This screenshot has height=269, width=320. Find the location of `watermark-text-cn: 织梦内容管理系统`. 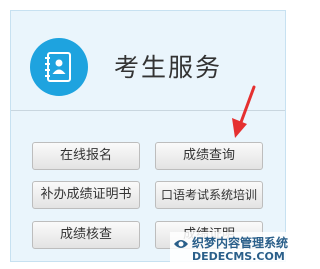

watermark-text-cn: 织梦内容管理系统 is located at coordinates (240, 243).